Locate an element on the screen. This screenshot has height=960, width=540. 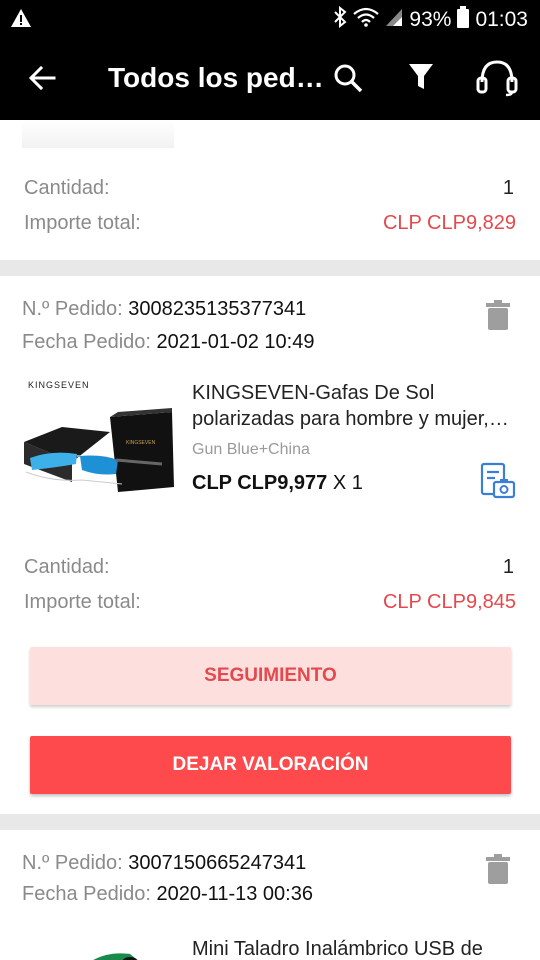
unit-price: CLP CLP9,977 is located at coordinates (260, 483).